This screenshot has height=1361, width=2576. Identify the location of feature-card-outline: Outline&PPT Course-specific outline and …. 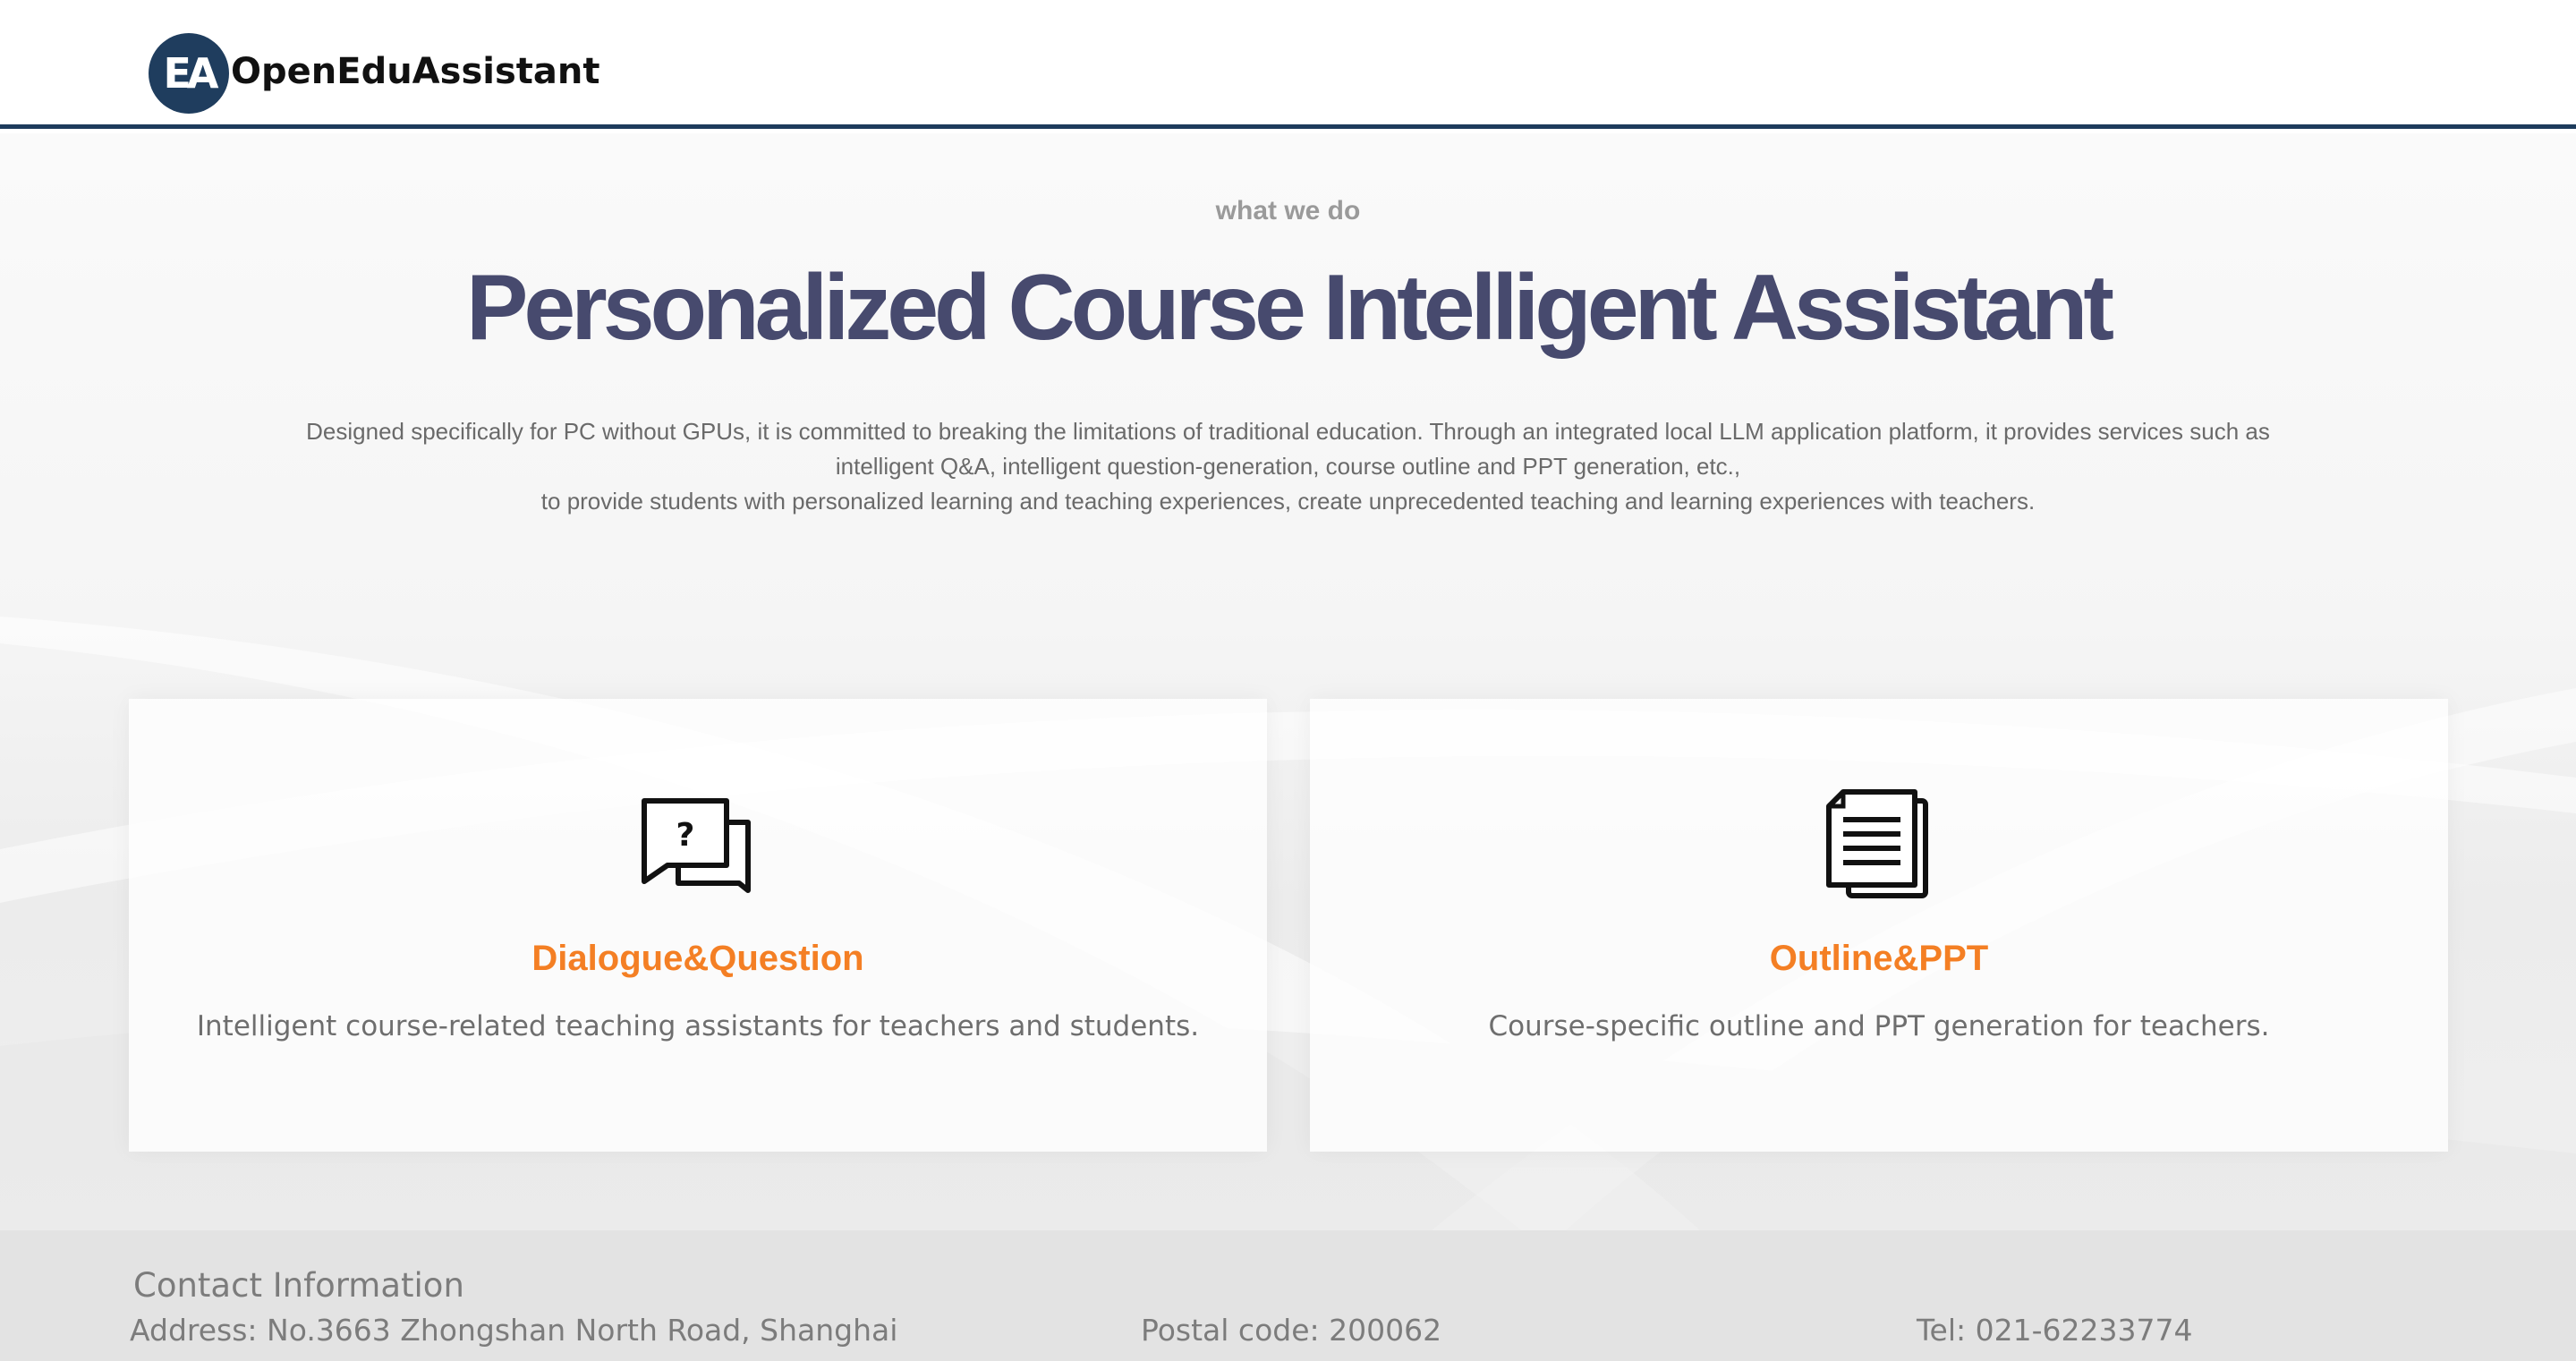
(1879, 925).